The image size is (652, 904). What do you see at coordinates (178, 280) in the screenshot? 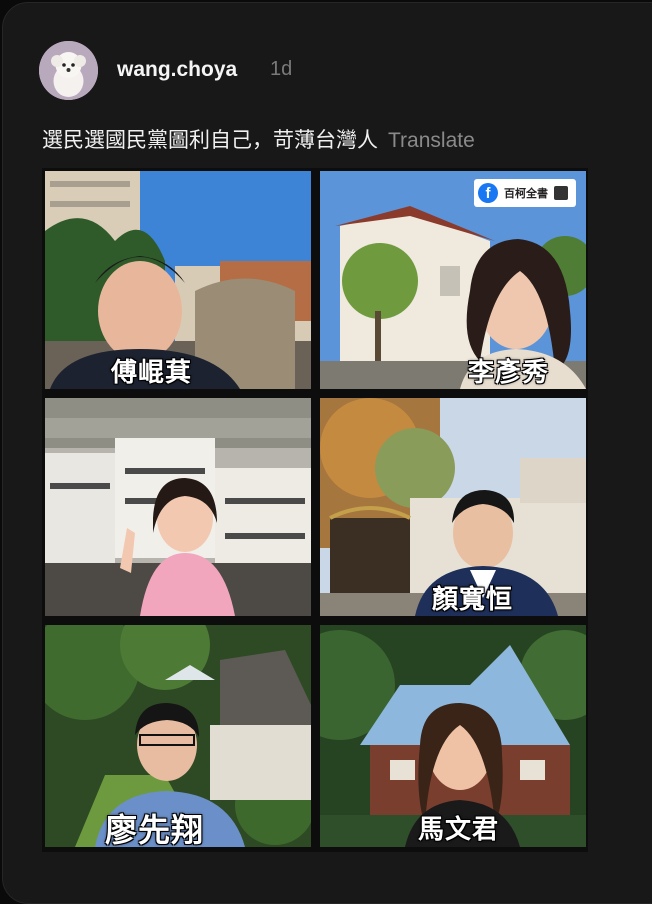
I see `photo-1: 傅崐萁` at bounding box center [178, 280].